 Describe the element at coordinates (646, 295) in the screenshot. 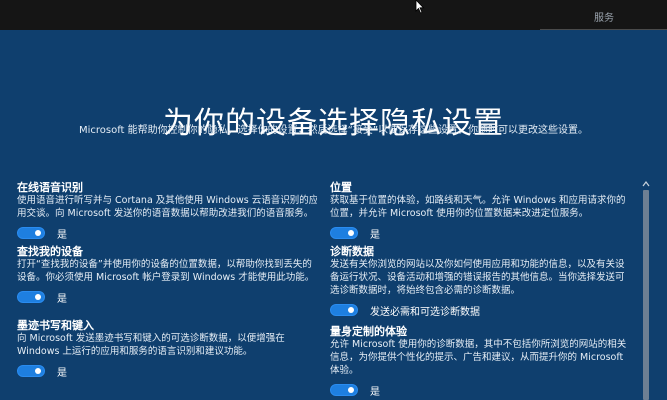

I see `scrollbar-thumb` at that location.